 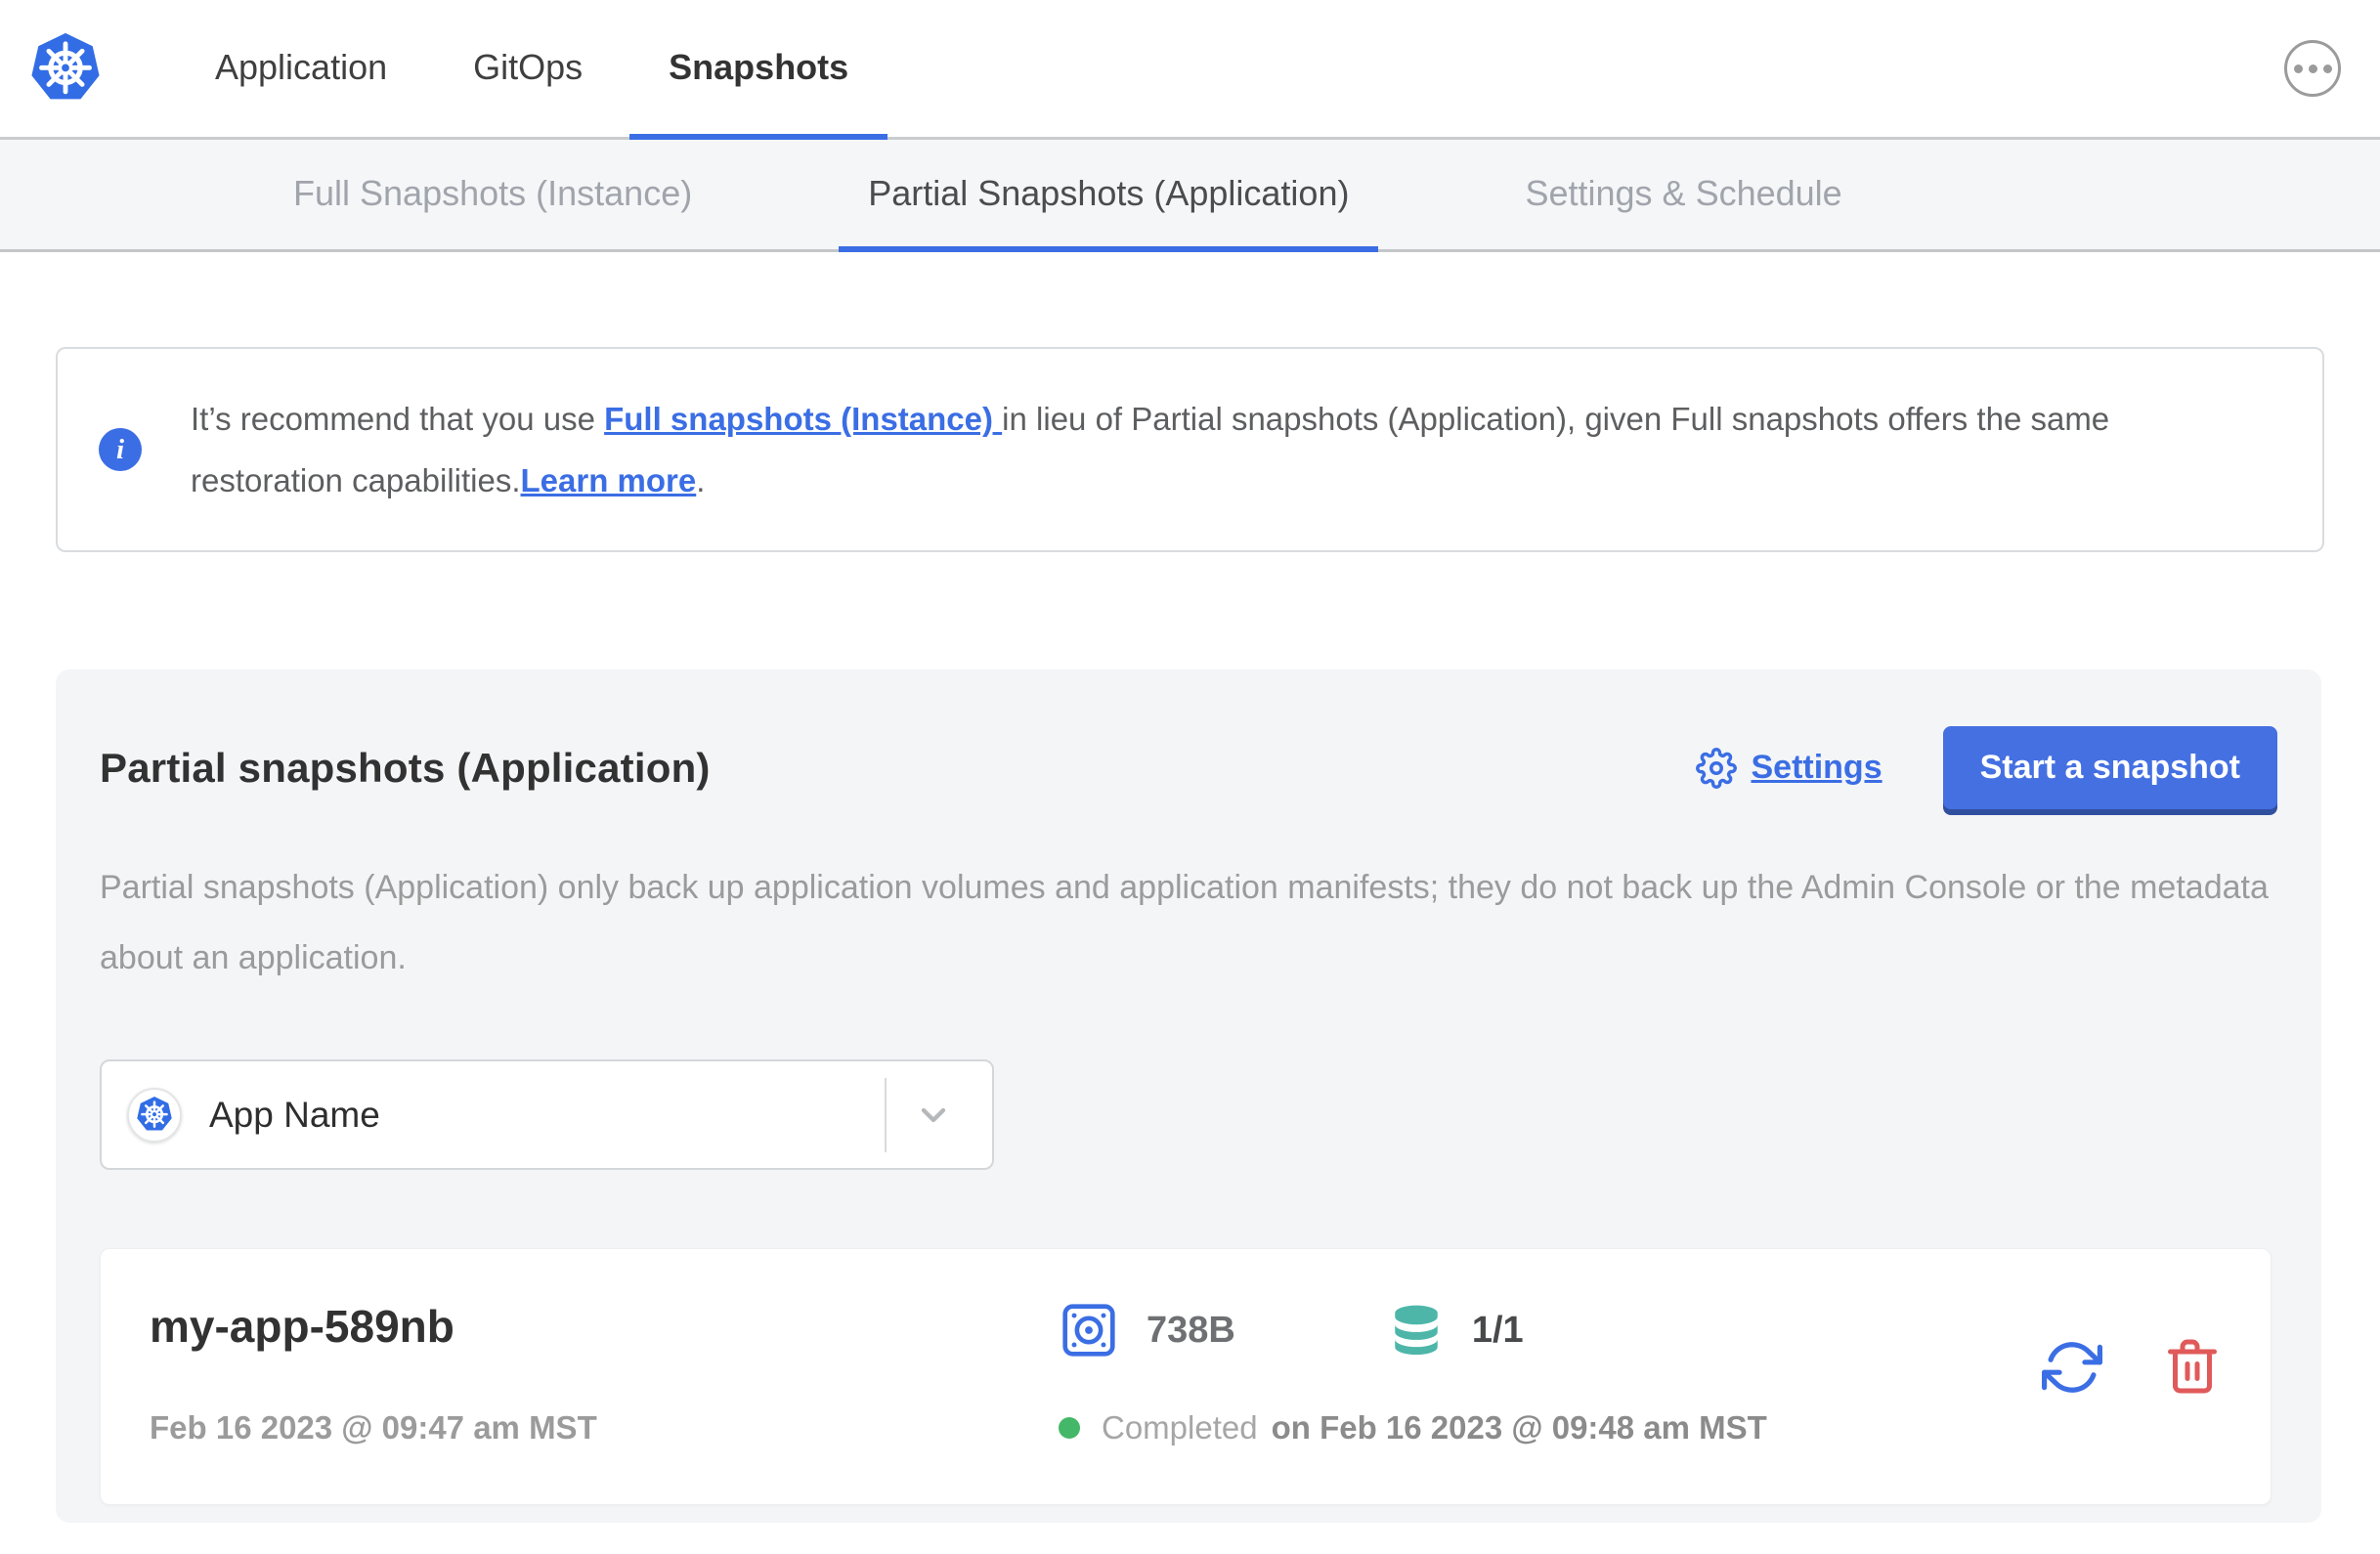 What do you see at coordinates (886, 1114) in the screenshot?
I see `select-divider` at bounding box center [886, 1114].